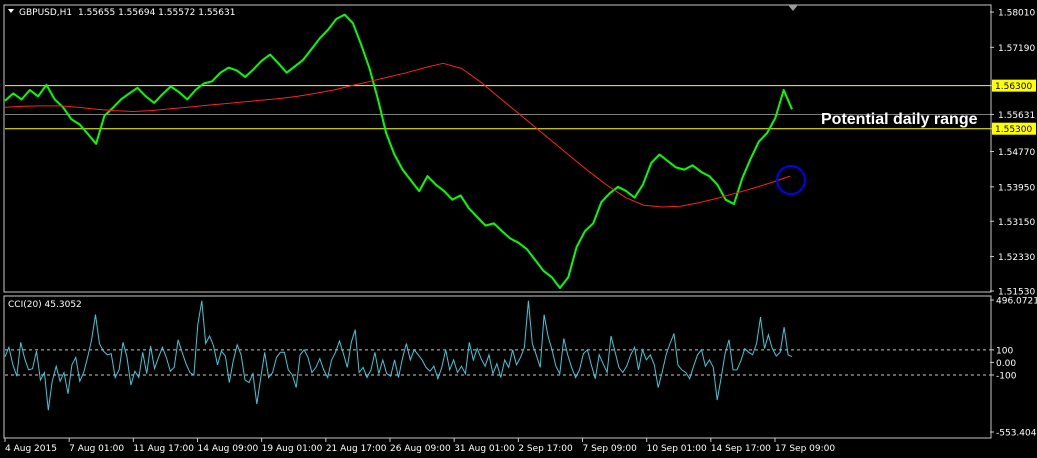 This screenshot has width=1037, height=458. Describe the element at coordinates (163, 449) in the screenshot. I see `x-tick-label-2: 11 Aug 17:00` at that location.